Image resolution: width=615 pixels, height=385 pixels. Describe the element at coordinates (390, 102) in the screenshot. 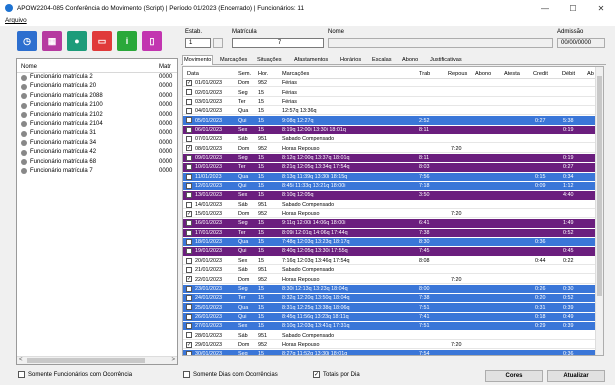

I see `table-row: 03/01/2023 Ter 15 Férias` at that location.